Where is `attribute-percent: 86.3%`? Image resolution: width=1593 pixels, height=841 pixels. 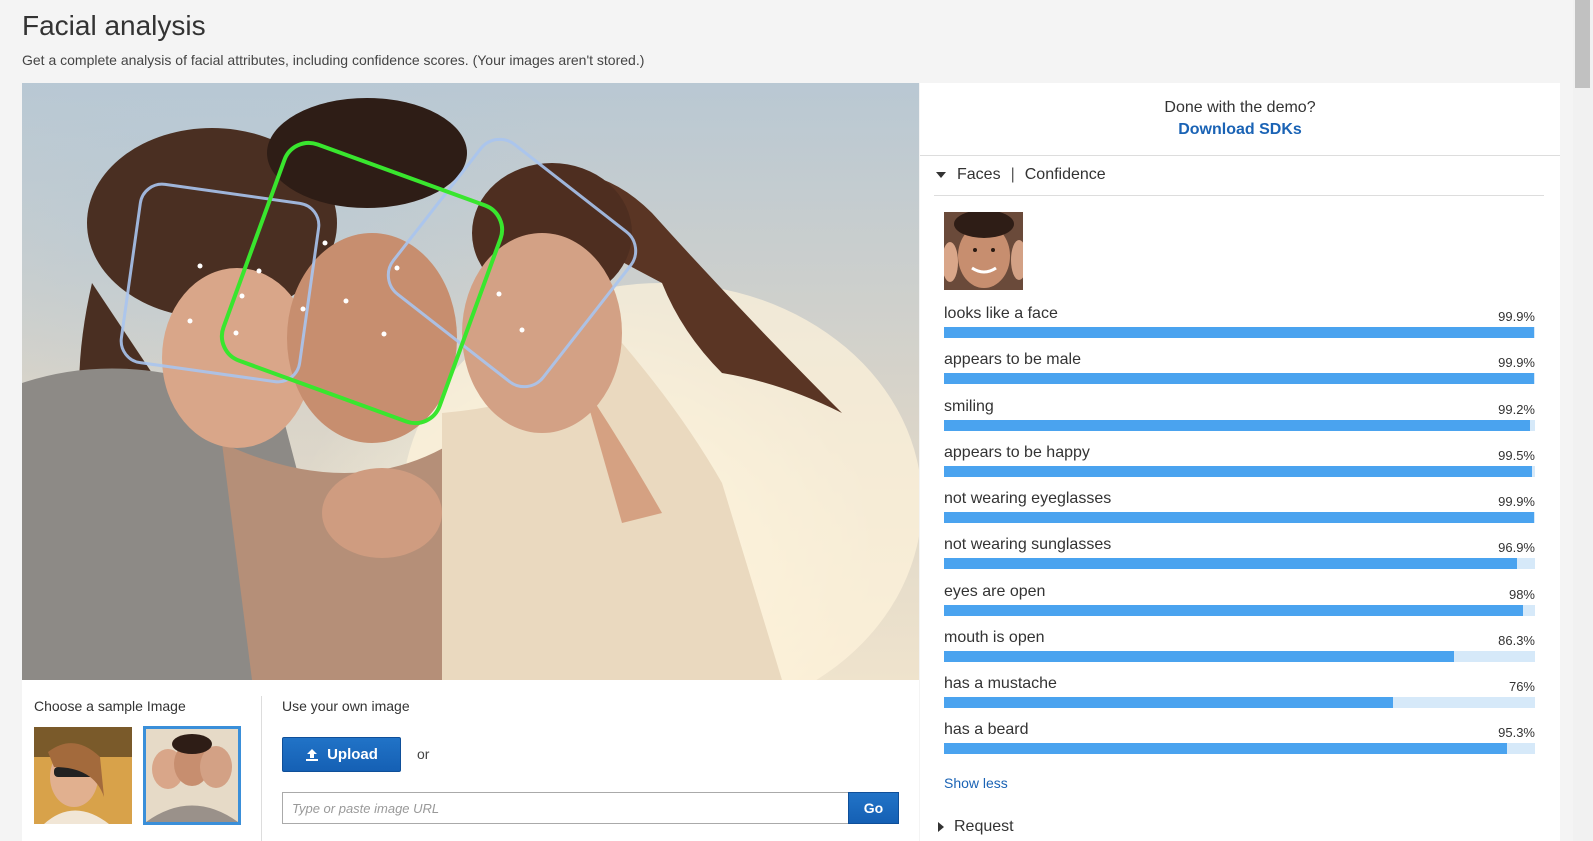
attribute-percent: 86.3% is located at coordinates (1516, 640).